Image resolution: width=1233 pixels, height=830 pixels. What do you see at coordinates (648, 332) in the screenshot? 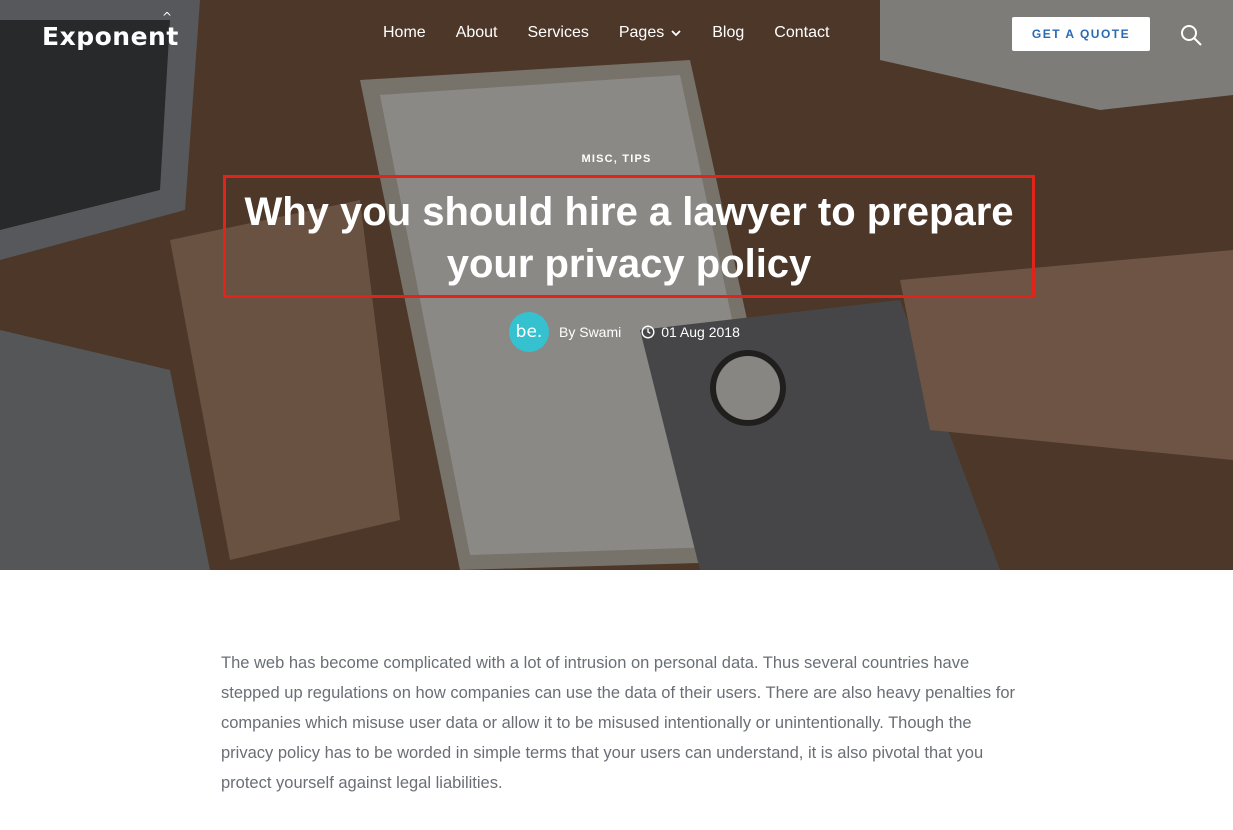
I see `clock-icon` at bounding box center [648, 332].